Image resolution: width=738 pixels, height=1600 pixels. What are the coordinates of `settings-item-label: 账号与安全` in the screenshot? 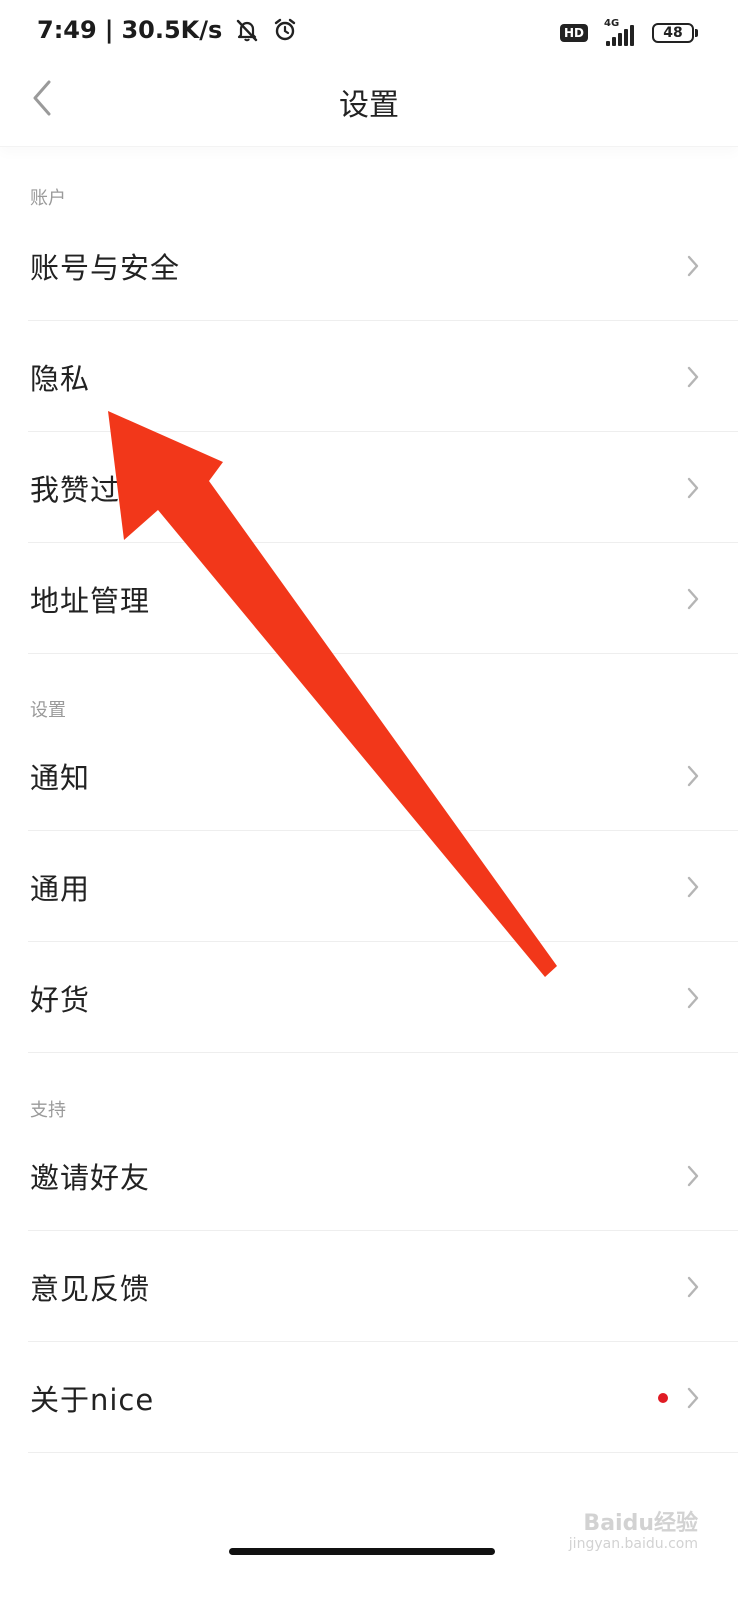 It's located at (105, 268).